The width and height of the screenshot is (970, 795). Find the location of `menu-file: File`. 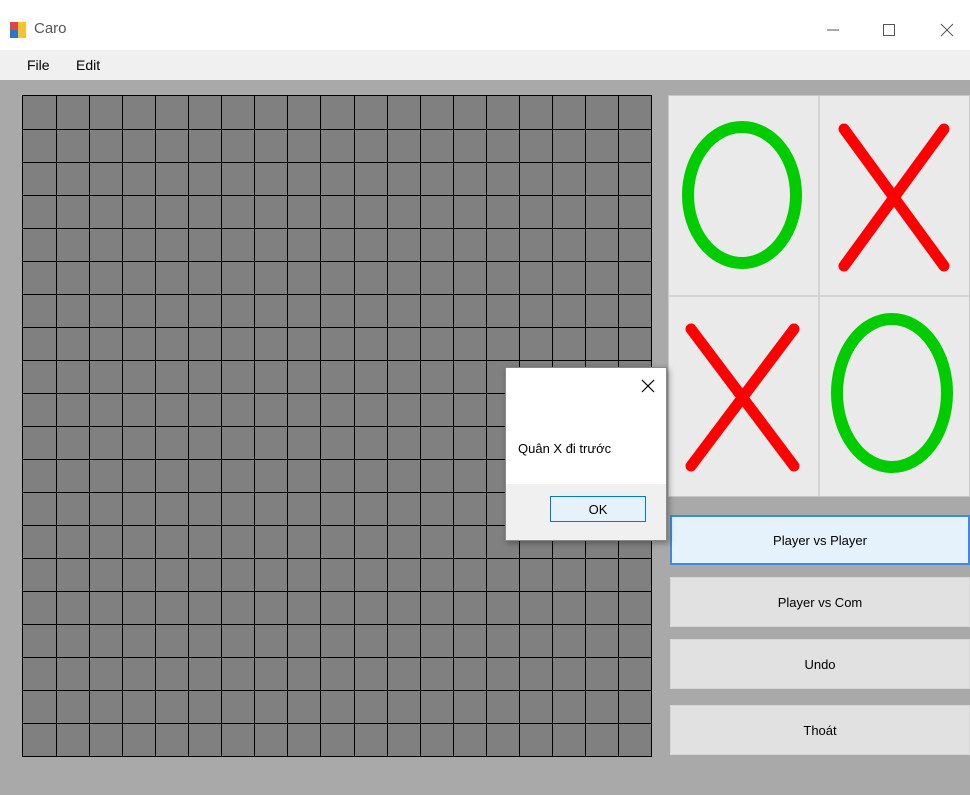

menu-file: File is located at coordinates (38, 65).